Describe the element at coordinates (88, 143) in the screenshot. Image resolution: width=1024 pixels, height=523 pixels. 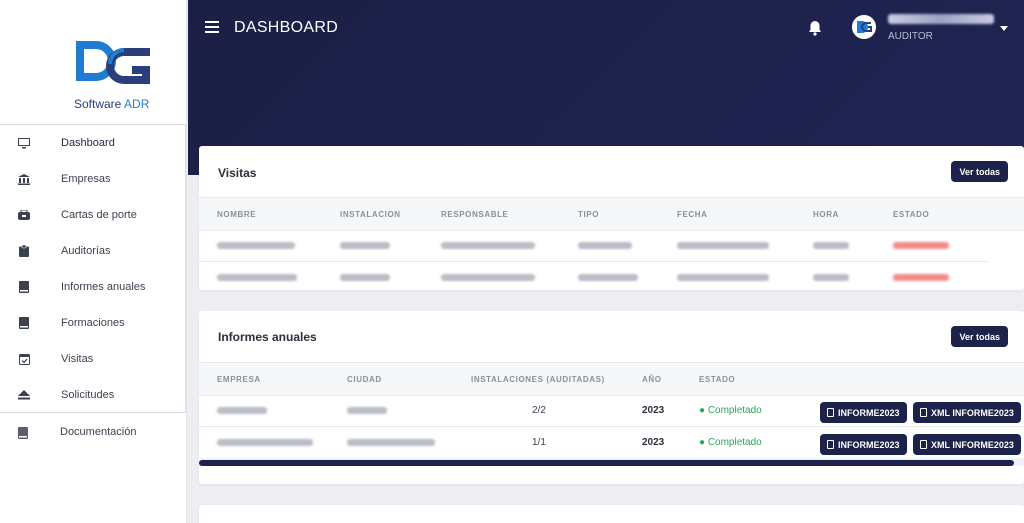
I see `sidebar-item-label: Dashboard` at that location.